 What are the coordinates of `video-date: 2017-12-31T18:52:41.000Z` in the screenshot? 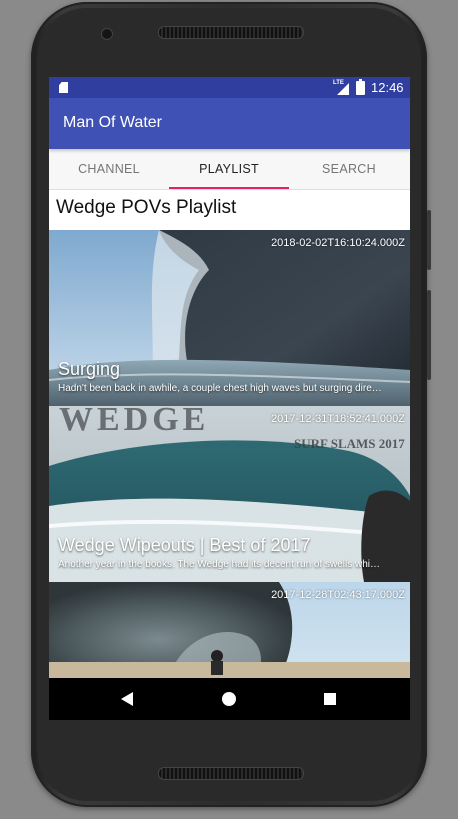 It's located at (338, 419).